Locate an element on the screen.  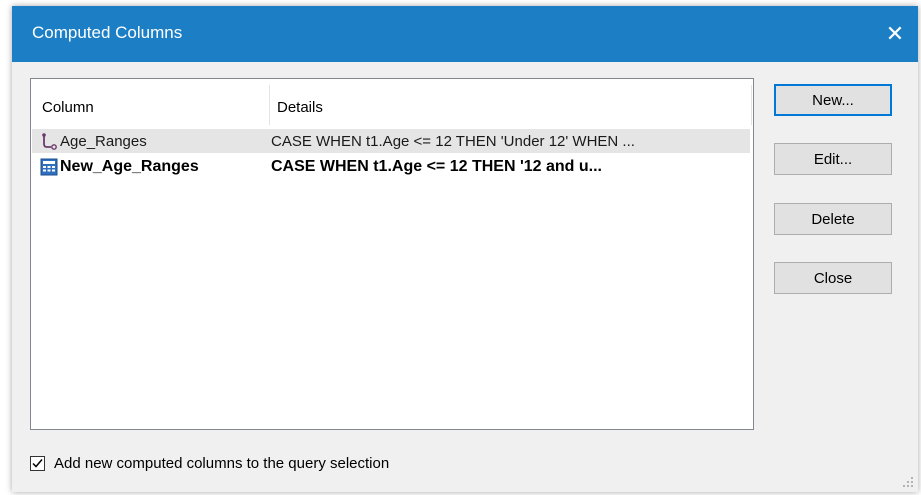
details-header: Details is located at coordinates (300, 107).